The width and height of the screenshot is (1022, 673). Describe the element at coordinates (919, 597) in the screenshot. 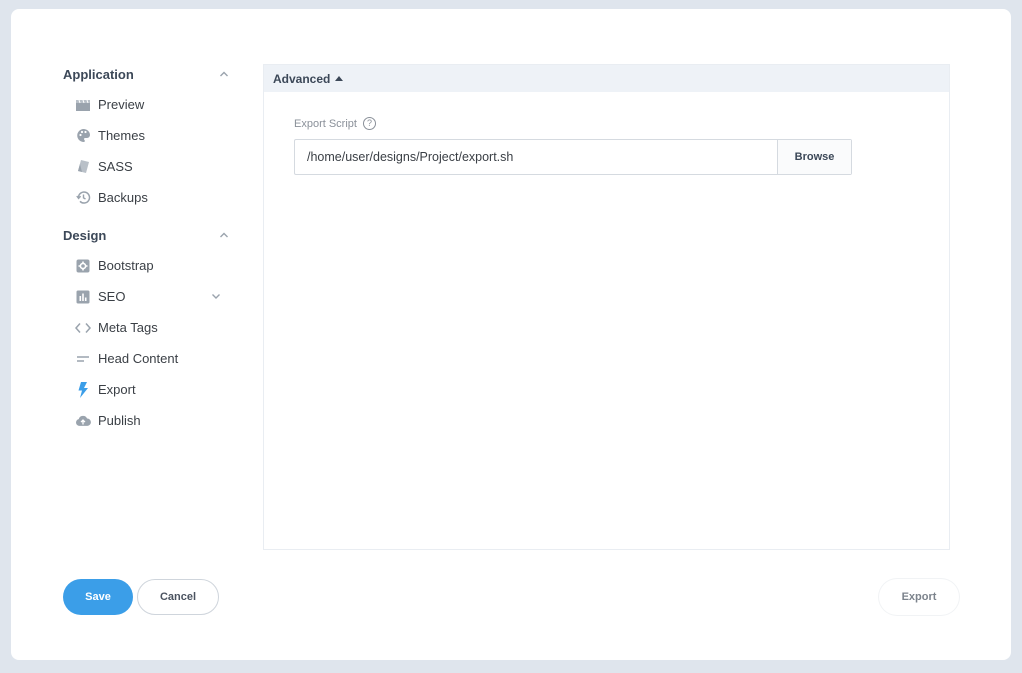

I see `export-button: Export` at that location.